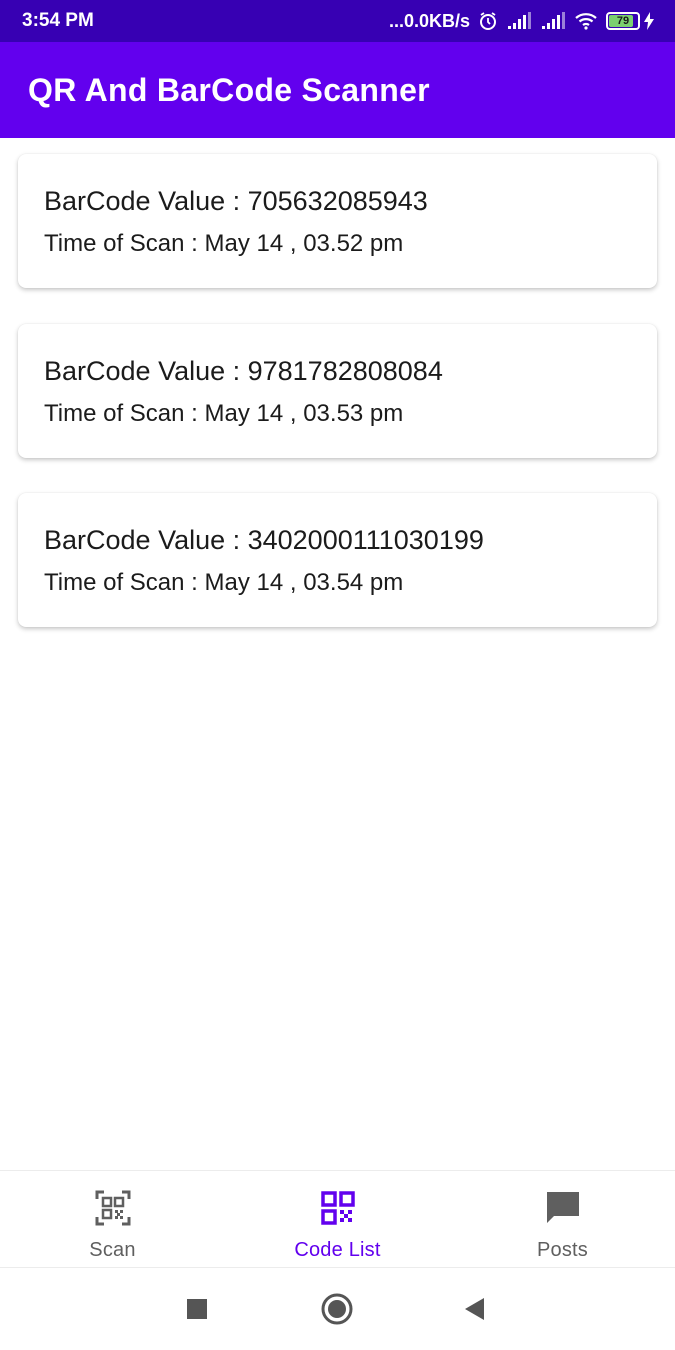 The image size is (675, 1350). Describe the element at coordinates (475, 1309) in the screenshot. I see `back-triangle-icon` at that location.